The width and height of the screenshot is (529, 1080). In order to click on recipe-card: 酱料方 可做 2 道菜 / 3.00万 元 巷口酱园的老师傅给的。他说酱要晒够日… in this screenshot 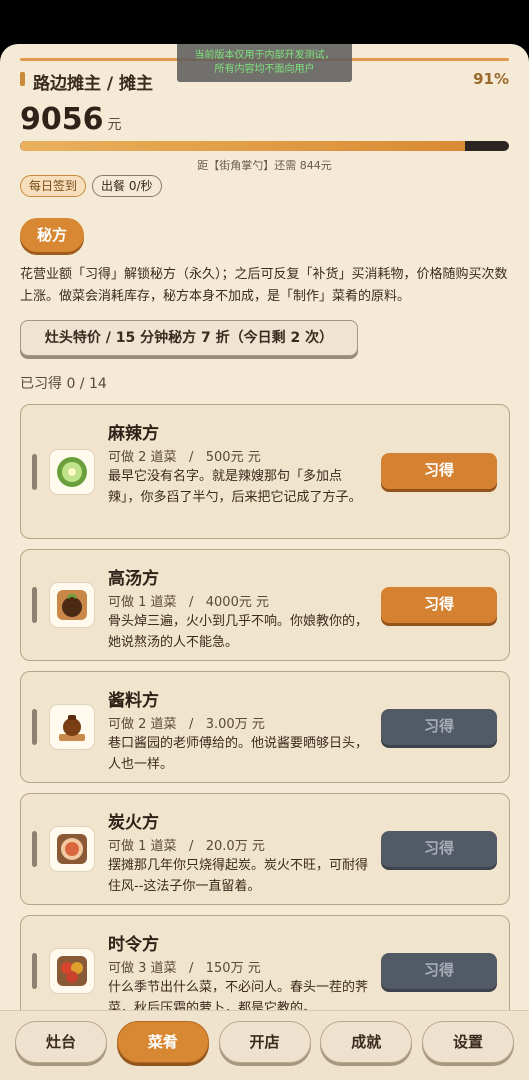, I will do `click(265, 727)`.